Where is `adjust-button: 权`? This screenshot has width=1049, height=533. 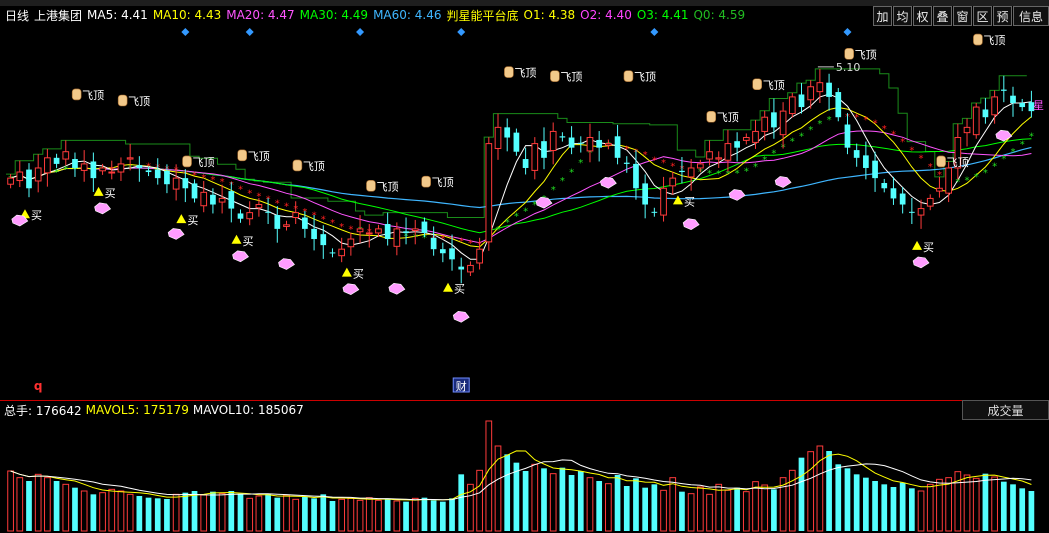 adjust-button: 权 is located at coordinates (922, 16).